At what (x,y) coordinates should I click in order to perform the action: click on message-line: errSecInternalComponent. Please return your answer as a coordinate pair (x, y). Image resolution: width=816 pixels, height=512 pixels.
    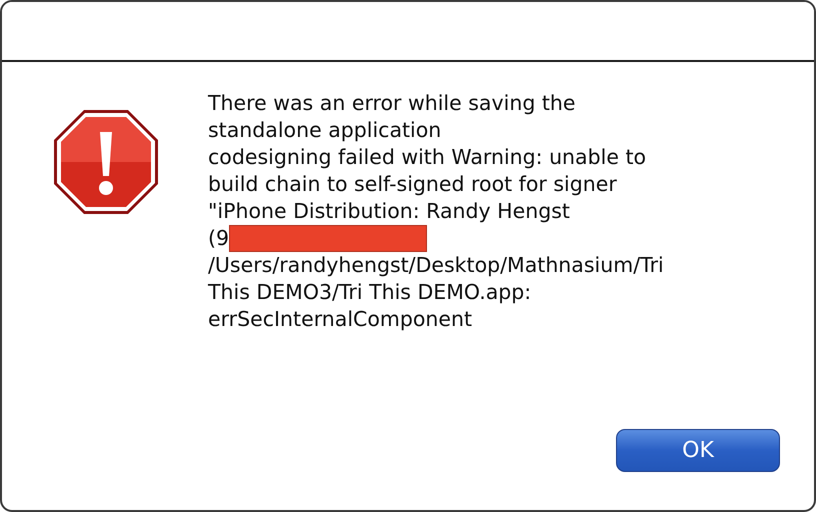
    Looking at the image, I should click on (340, 319).